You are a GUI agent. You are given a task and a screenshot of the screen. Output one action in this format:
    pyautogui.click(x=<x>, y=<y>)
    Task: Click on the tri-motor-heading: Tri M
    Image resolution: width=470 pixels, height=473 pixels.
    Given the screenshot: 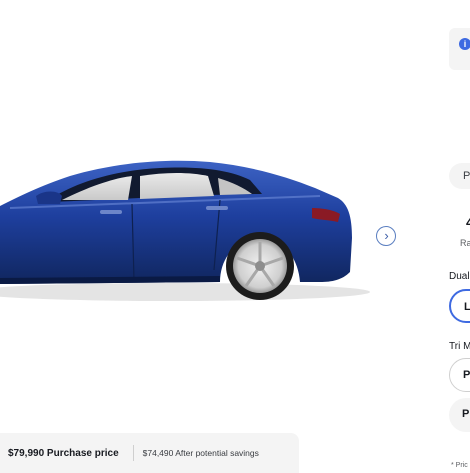 What is the action you would take?
    pyautogui.click(x=459, y=346)
    